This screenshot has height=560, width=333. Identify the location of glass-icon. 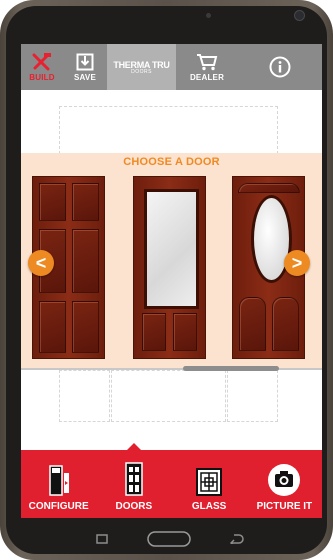
(209, 482).